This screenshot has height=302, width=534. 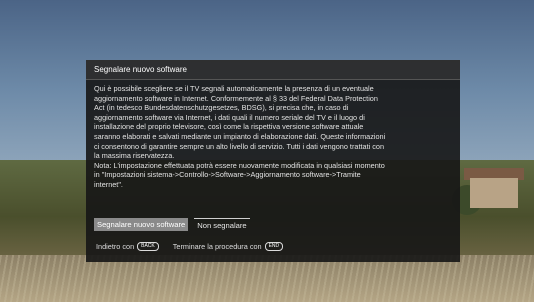 What do you see at coordinates (141, 224) in the screenshot?
I see `report-new-software-button: Segnalare nuovo software` at bounding box center [141, 224].